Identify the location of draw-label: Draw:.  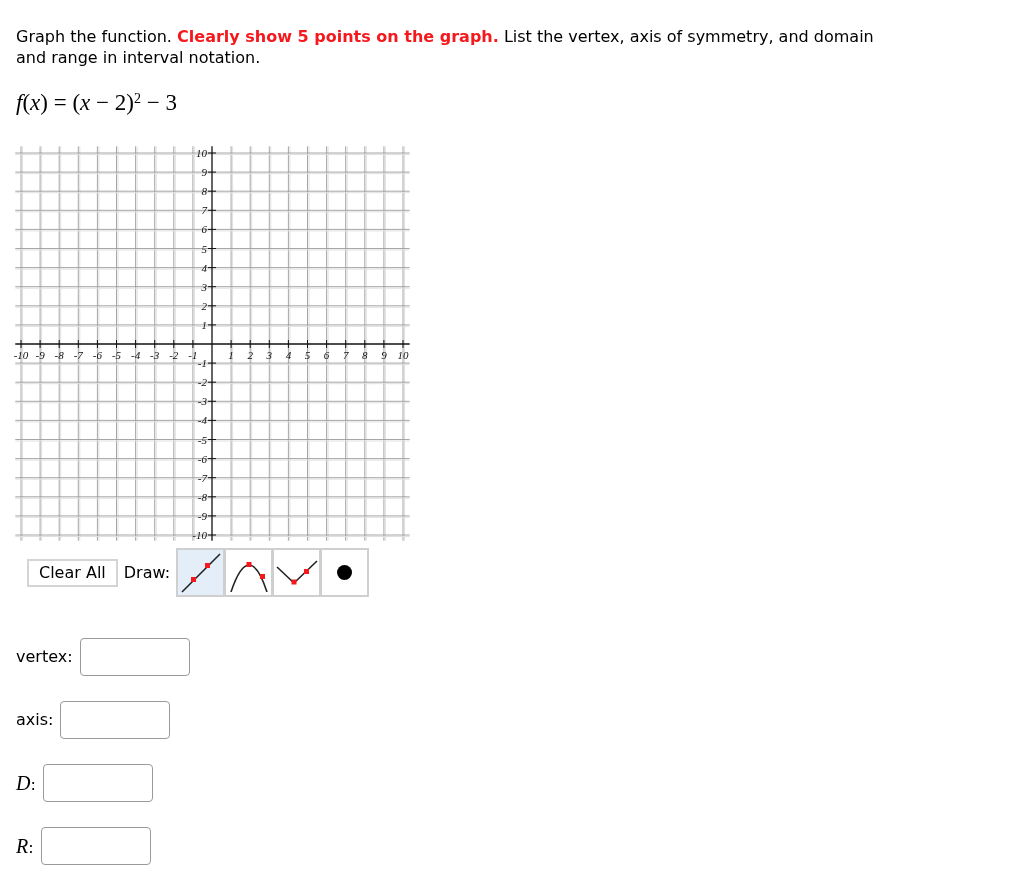
(147, 572).